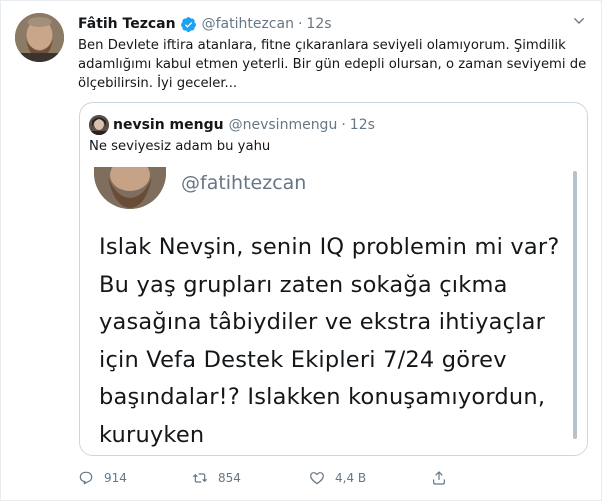 The height and width of the screenshot is (501, 602). What do you see at coordinates (317, 478) in the screenshot?
I see `heart-icon` at bounding box center [317, 478].